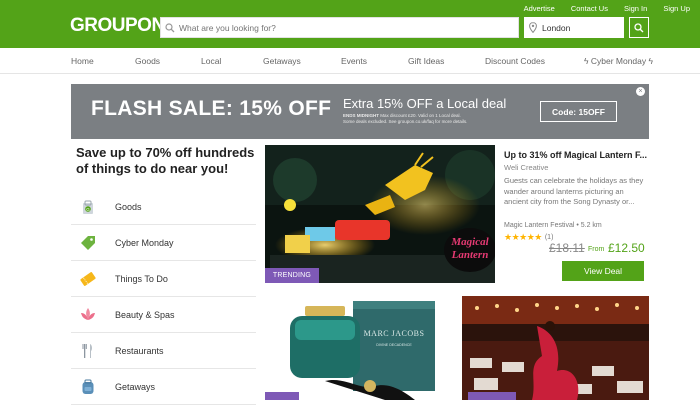  Describe the element at coordinates (533, 27) in the screenshot. I see `location-pin-icon` at that location.